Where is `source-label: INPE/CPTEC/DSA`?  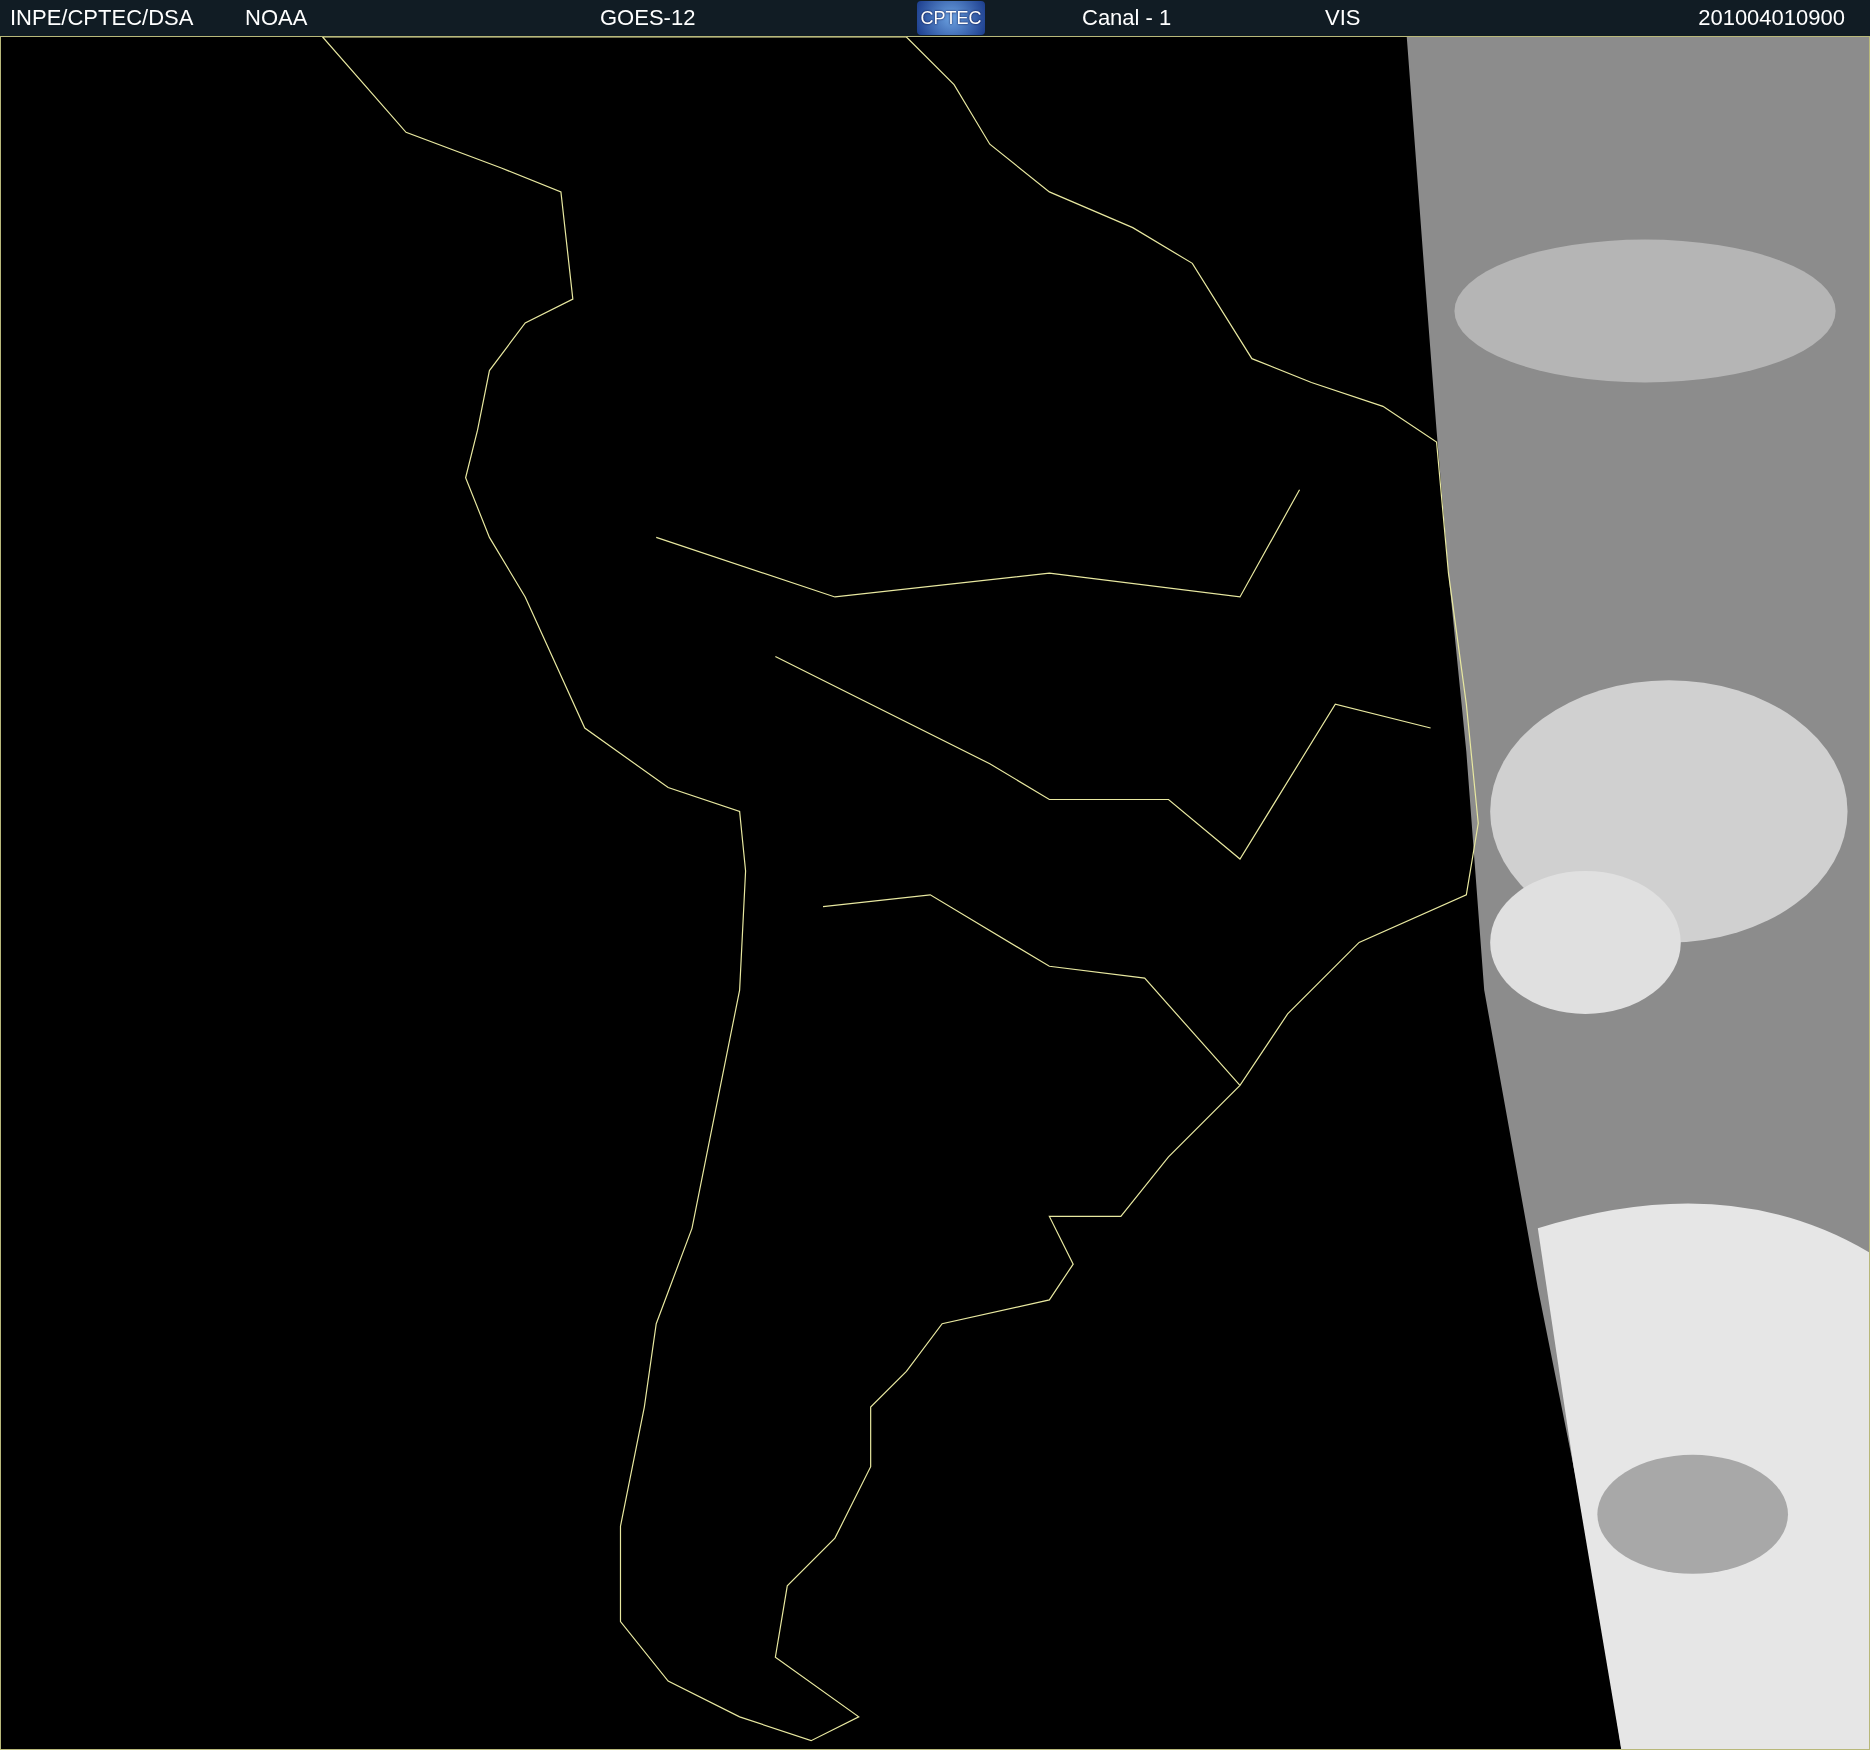
source-label: INPE/CPTEC/DSA is located at coordinates (102, 18).